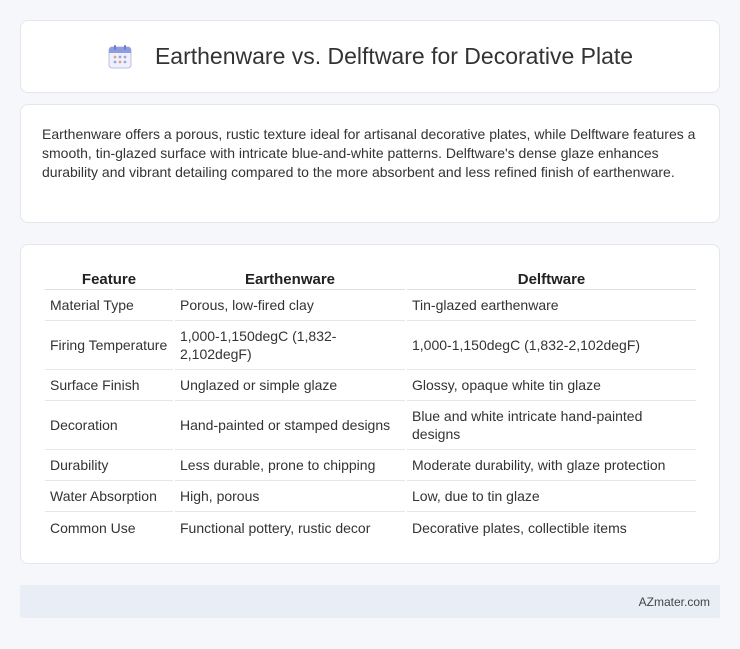 The image size is (740, 649). What do you see at coordinates (109, 385) in the screenshot?
I see `feature-cell: Surface Finish` at bounding box center [109, 385].